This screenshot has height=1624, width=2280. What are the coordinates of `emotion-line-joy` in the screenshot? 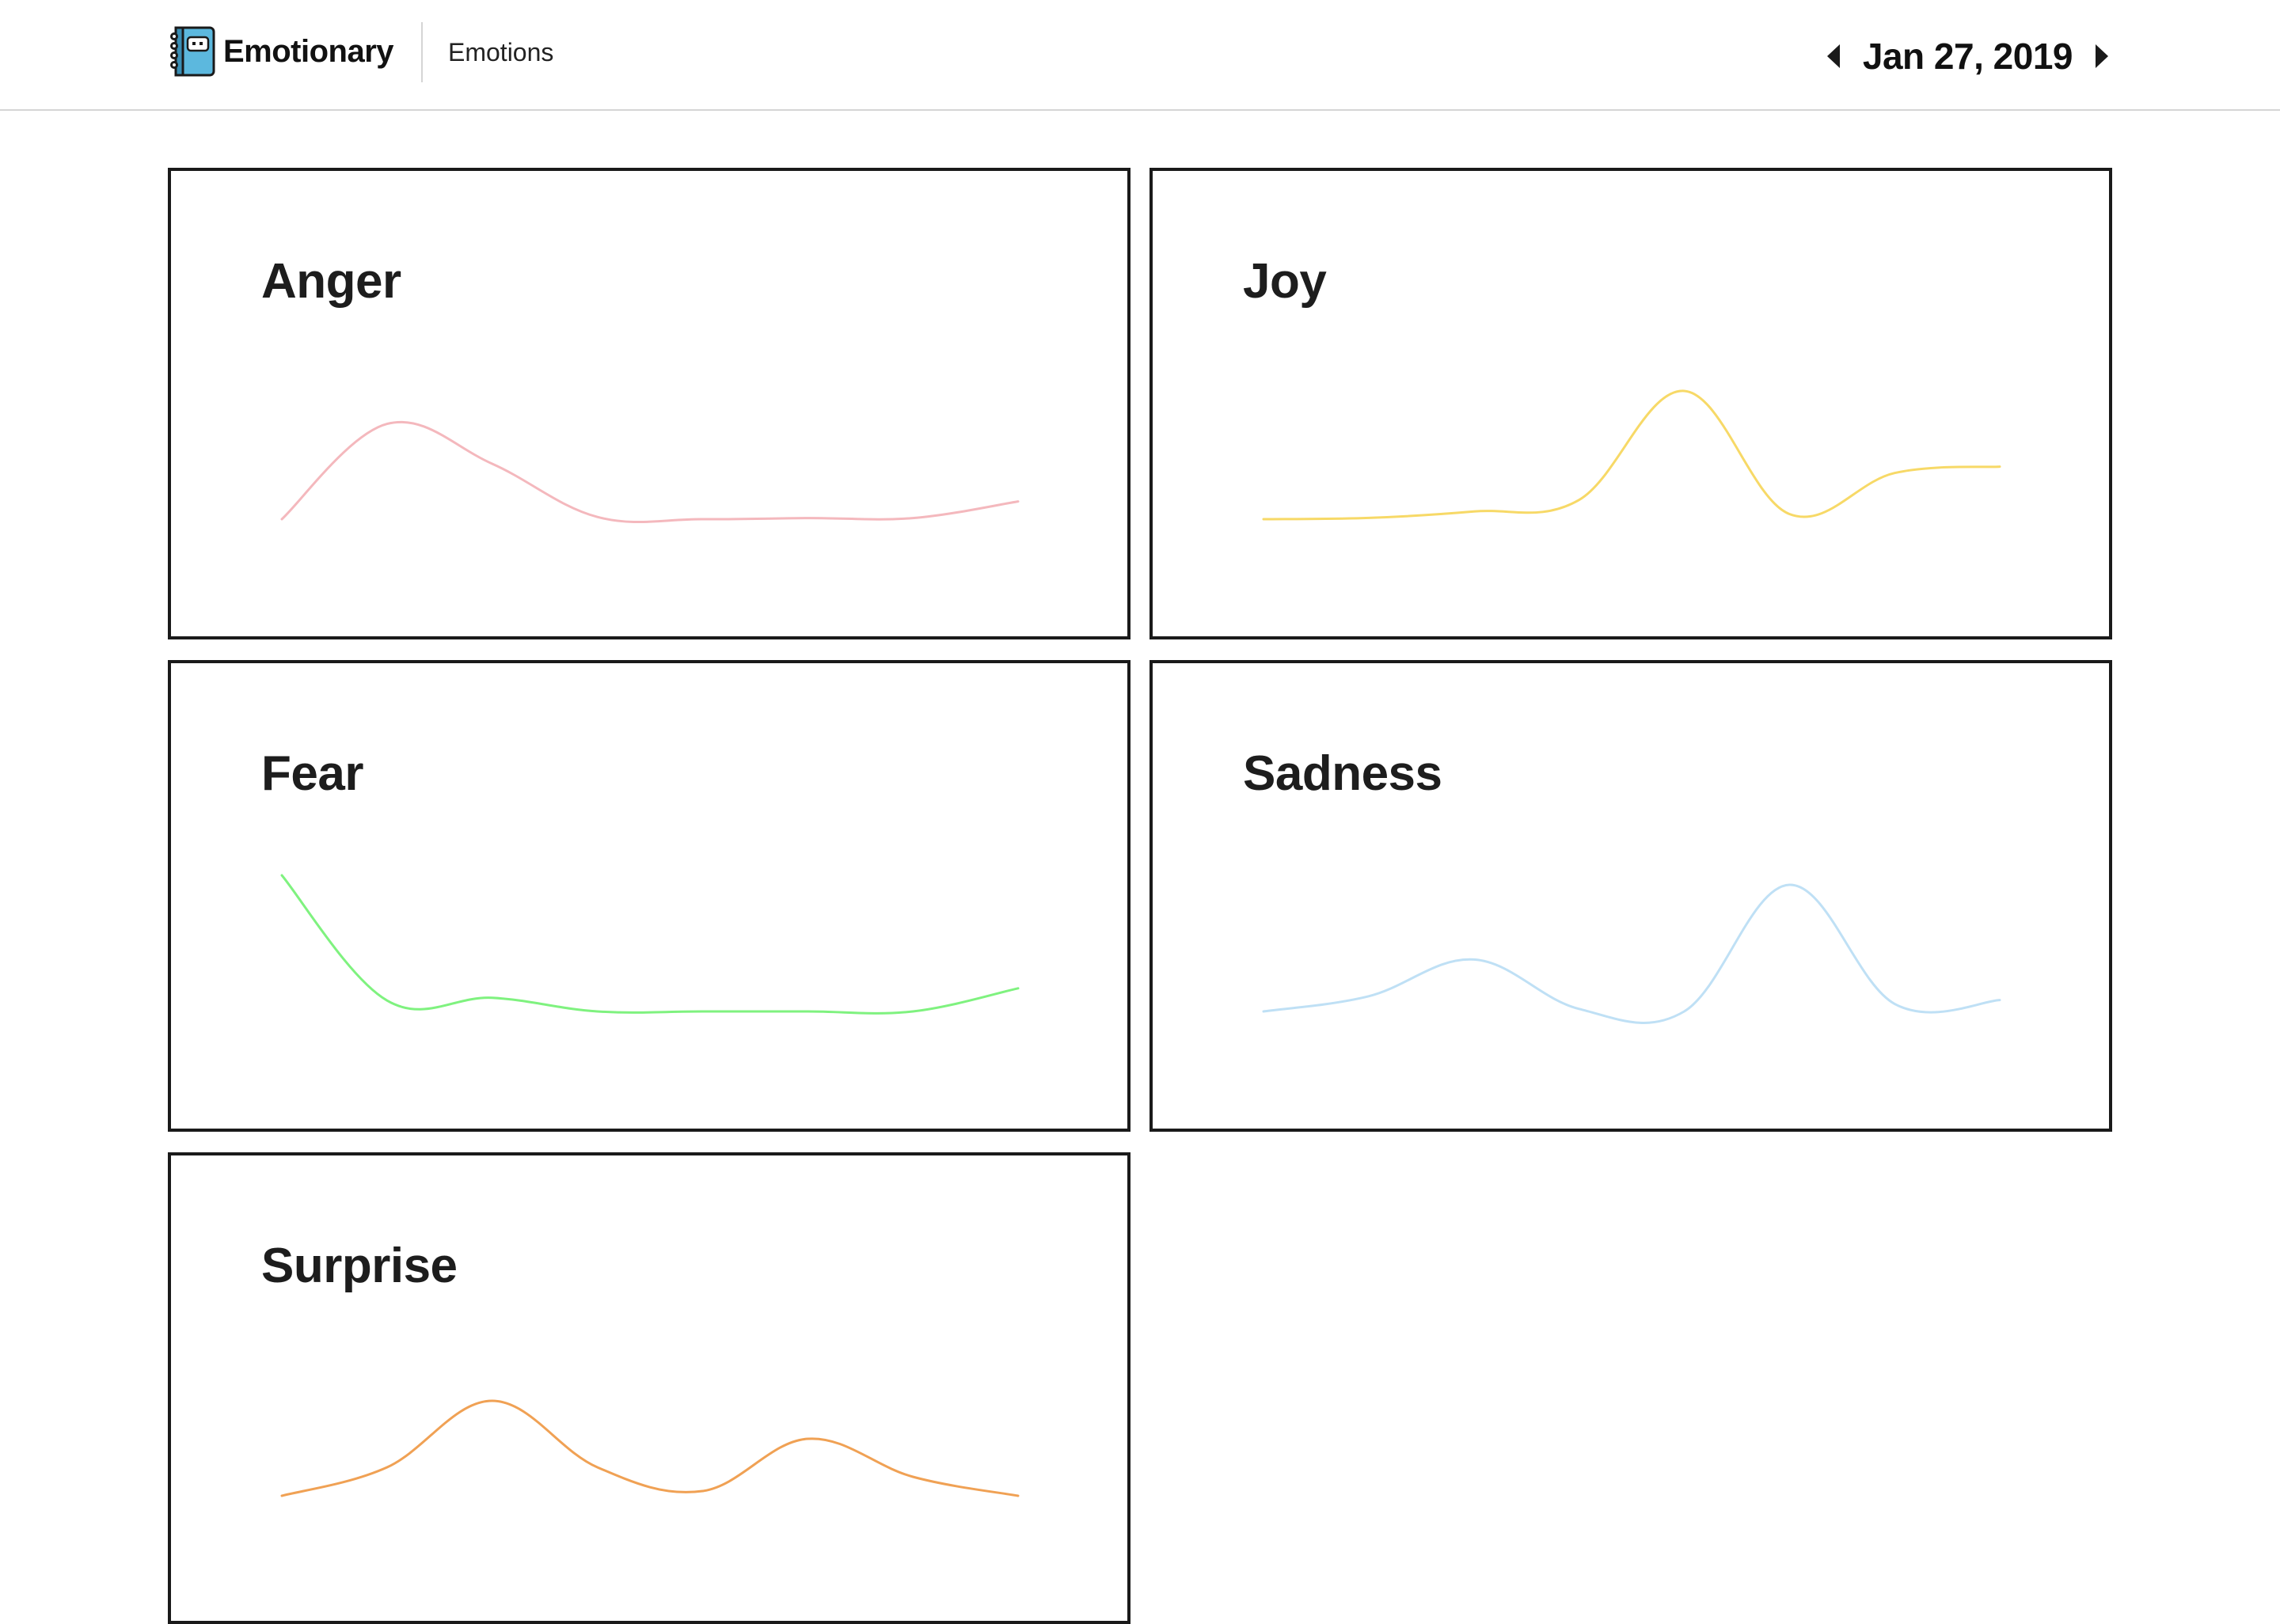 It's located at (1631, 455).